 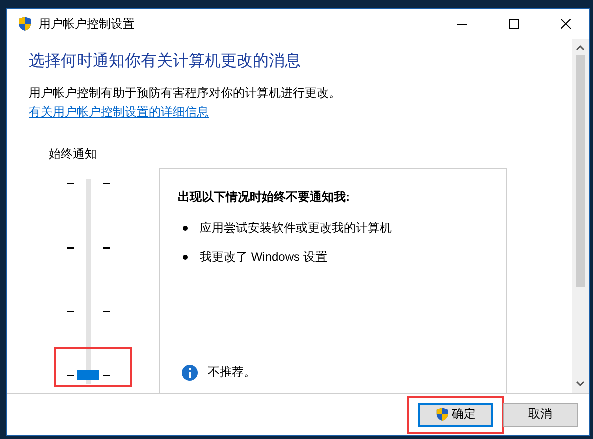 What do you see at coordinates (580, 48) in the screenshot?
I see `scroll-up-icon` at bounding box center [580, 48].